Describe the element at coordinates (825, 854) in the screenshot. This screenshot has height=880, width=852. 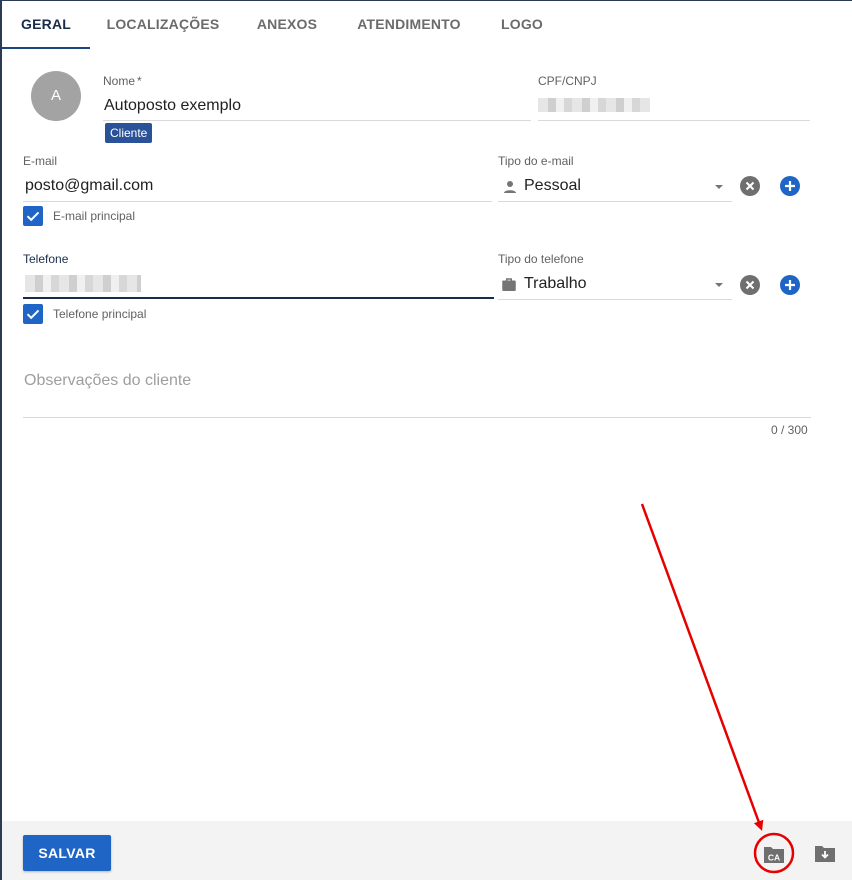
I see `folder-download-icon` at that location.